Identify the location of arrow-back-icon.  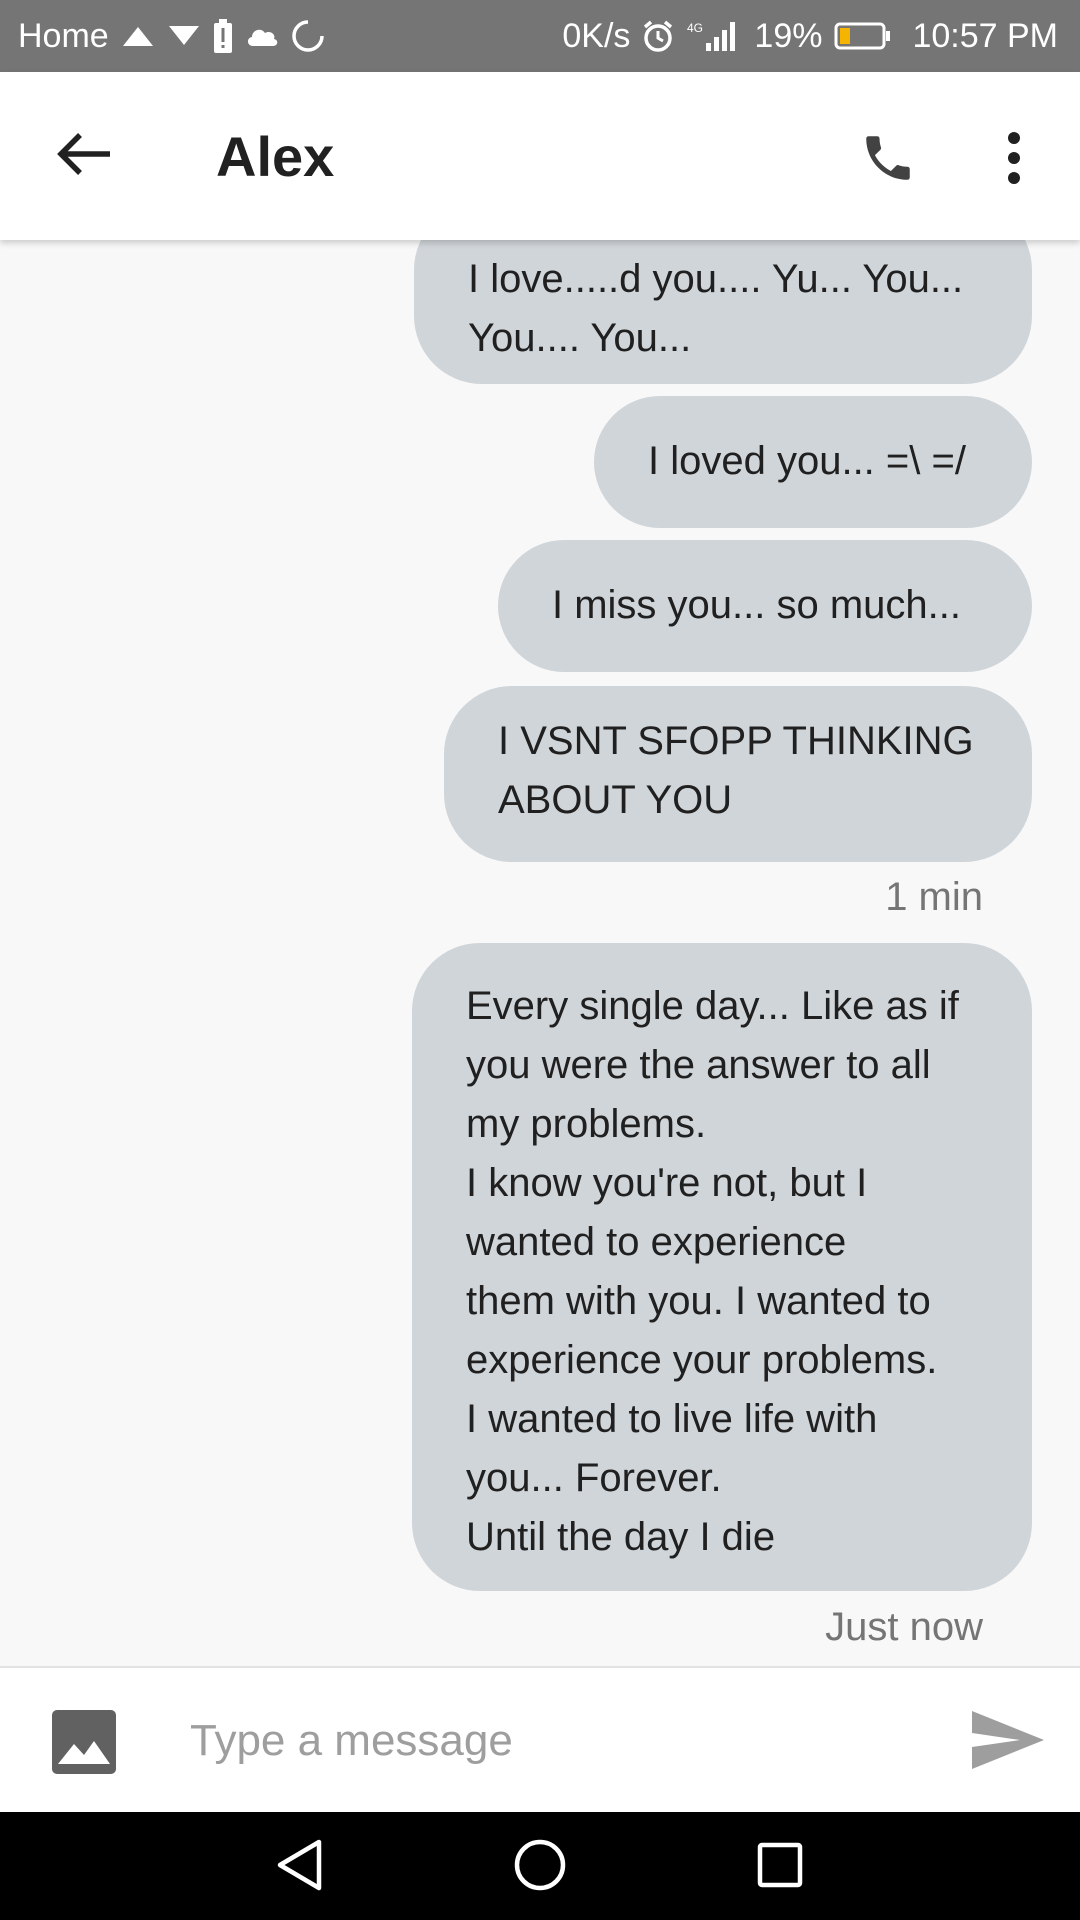
(84, 156).